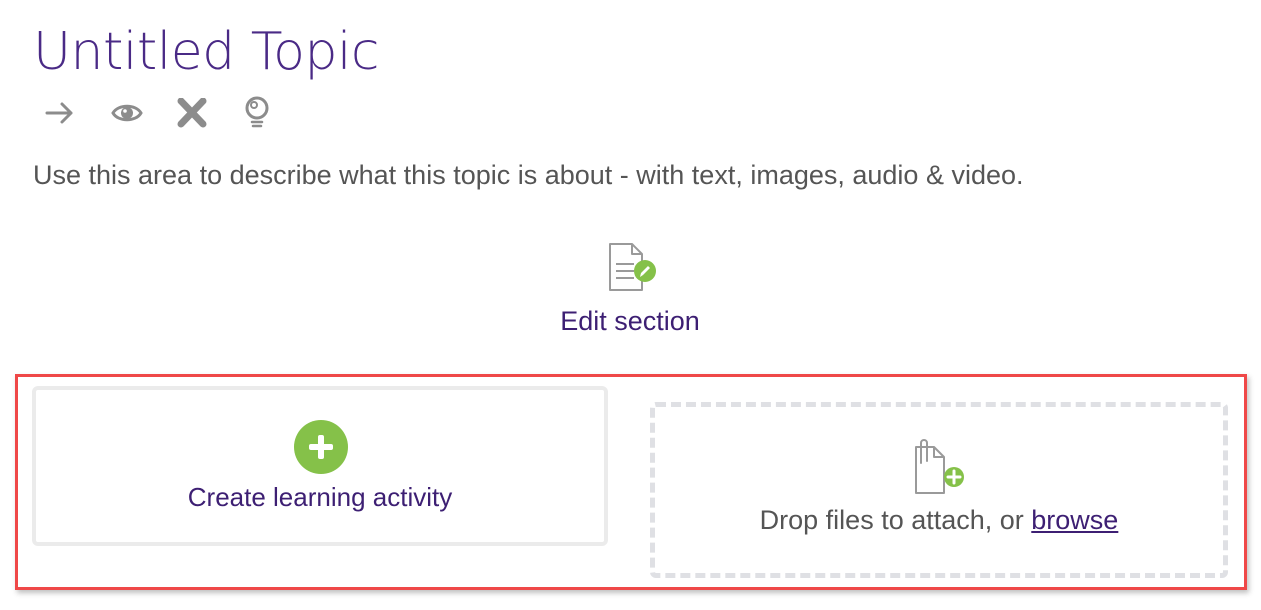 Image resolution: width=1261 pixels, height=610 pixels. I want to click on lightbulb-icon, so click(257, 113).